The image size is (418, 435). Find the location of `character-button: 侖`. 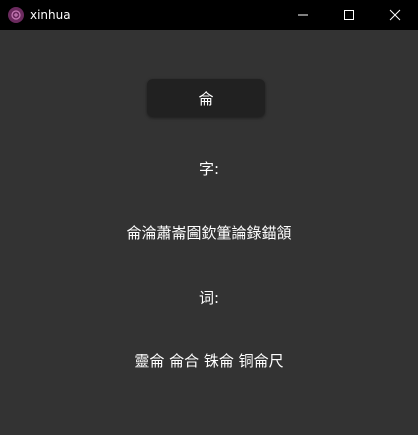

character-button: 侖 is located at coordinates (206, 98).